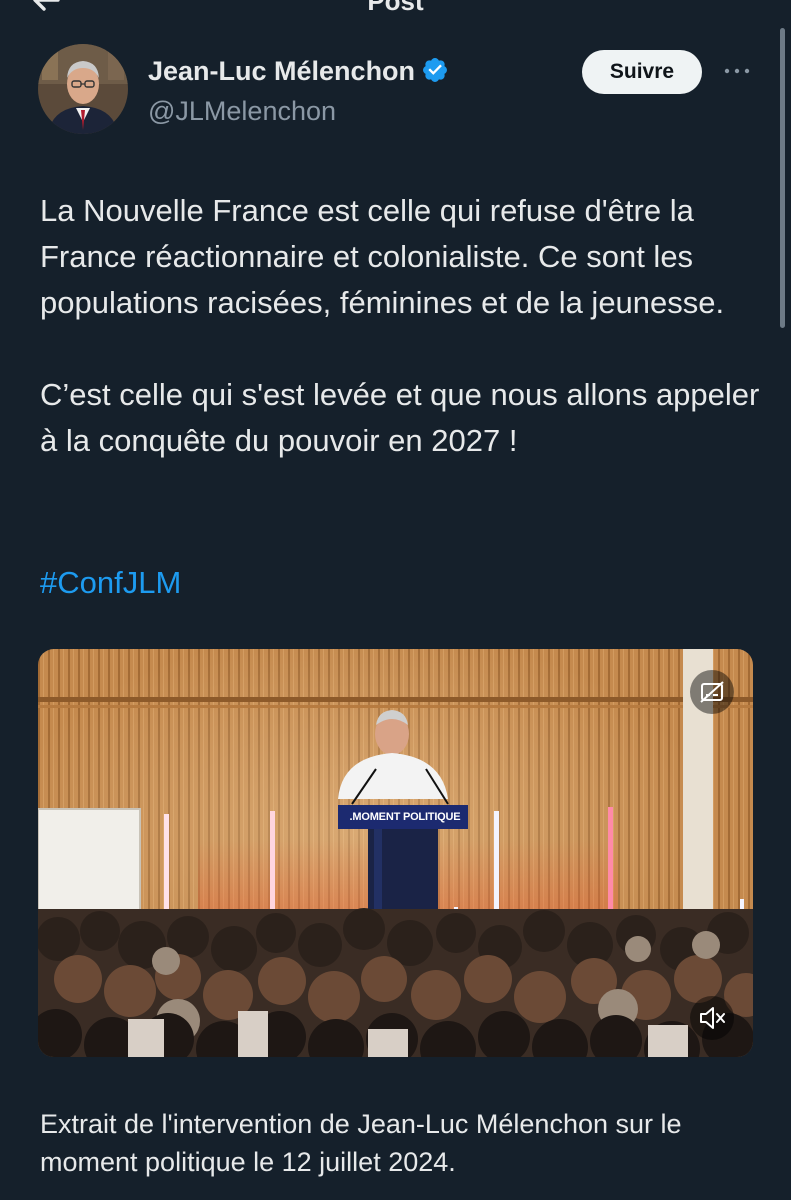  What do you see at coordinates (395, 8) in the screenshot?
I see `page-title: Post` at bounding box center [395, 8].